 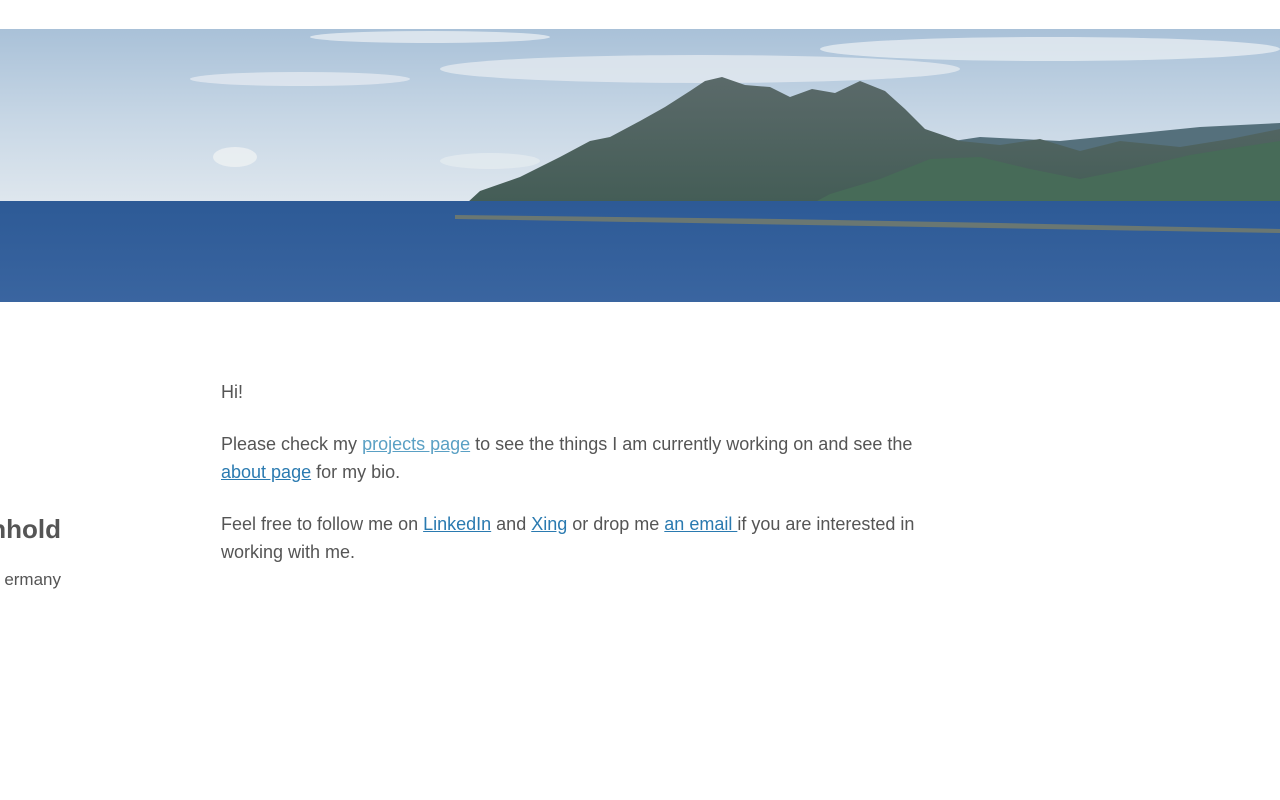 I want to click on contact-text-2: and, so click(x=511, y=524).